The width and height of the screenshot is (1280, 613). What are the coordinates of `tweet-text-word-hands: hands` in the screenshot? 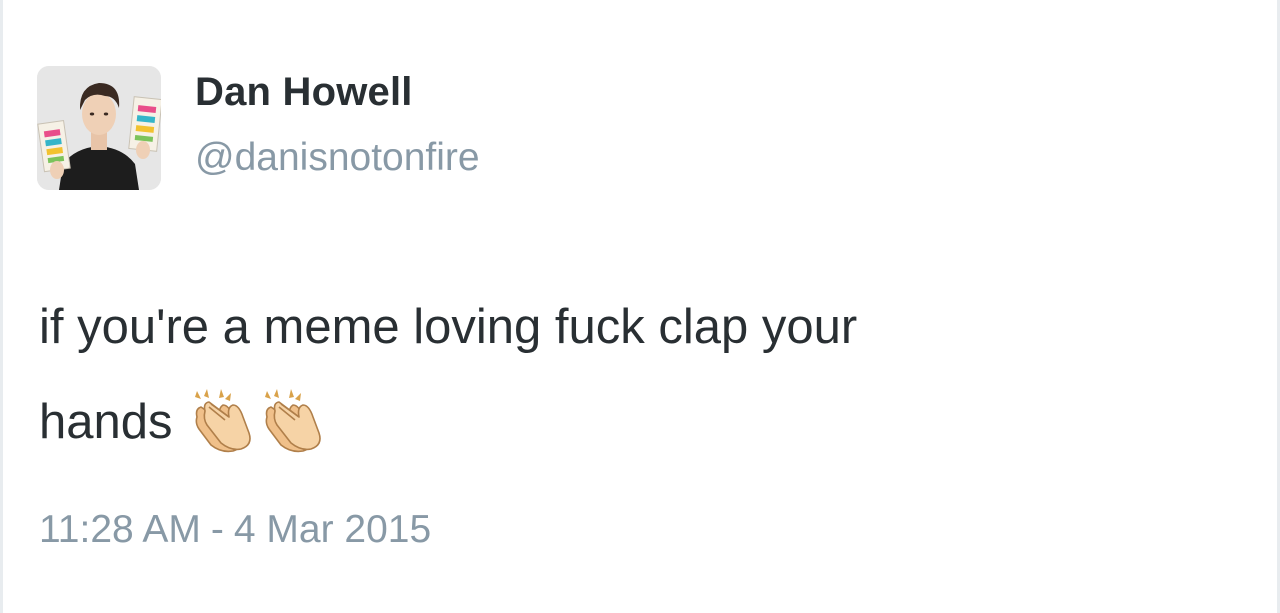 It's located at (106, 422).